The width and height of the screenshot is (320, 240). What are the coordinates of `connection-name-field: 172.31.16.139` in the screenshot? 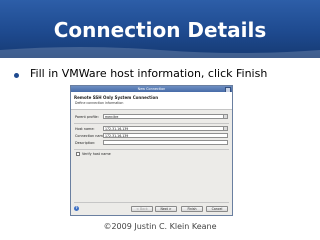 It's located at (165, 135).